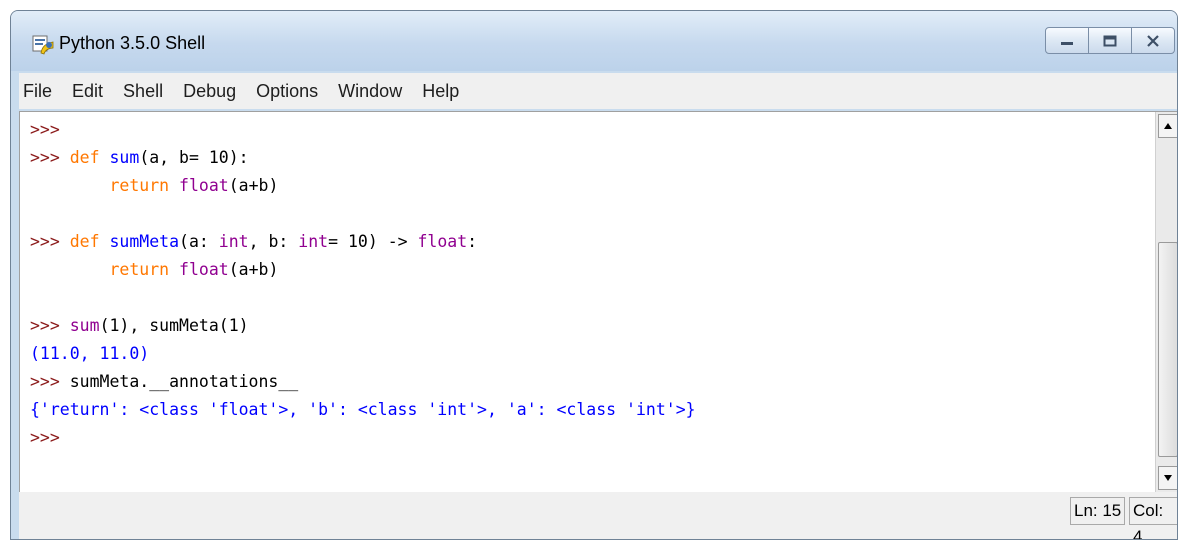 This screenshot has width=1178, height=540. What do you see at coordinates (373, 241) in the screenshot?
I see `token-text: = 10) ->` at bounding box center [373, 241].